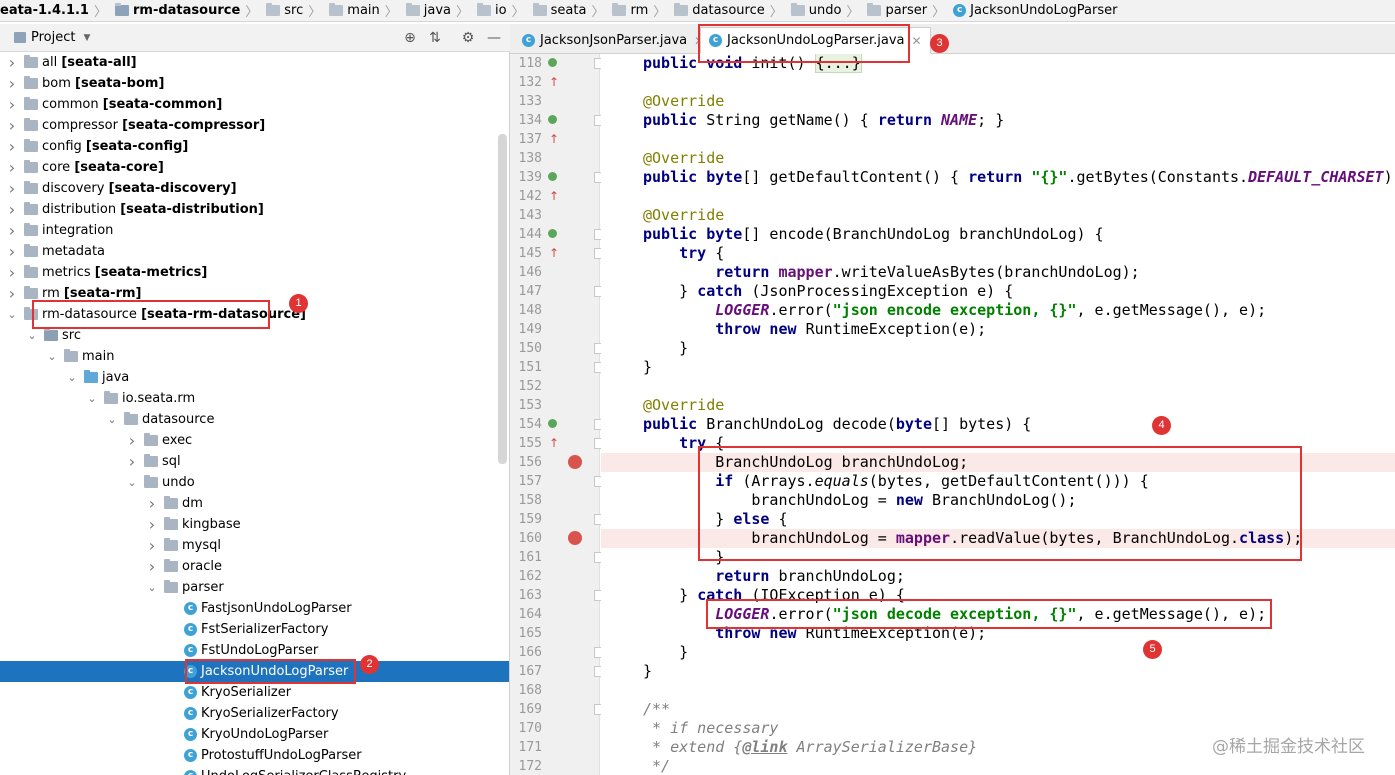 The width and height of the screenshot is (1395, 775). What do you see at coordinates (254, 83) in the screenshot?
I see `tree-item-bom: › bom [seata-bom]` at bounding box center [254, 83].